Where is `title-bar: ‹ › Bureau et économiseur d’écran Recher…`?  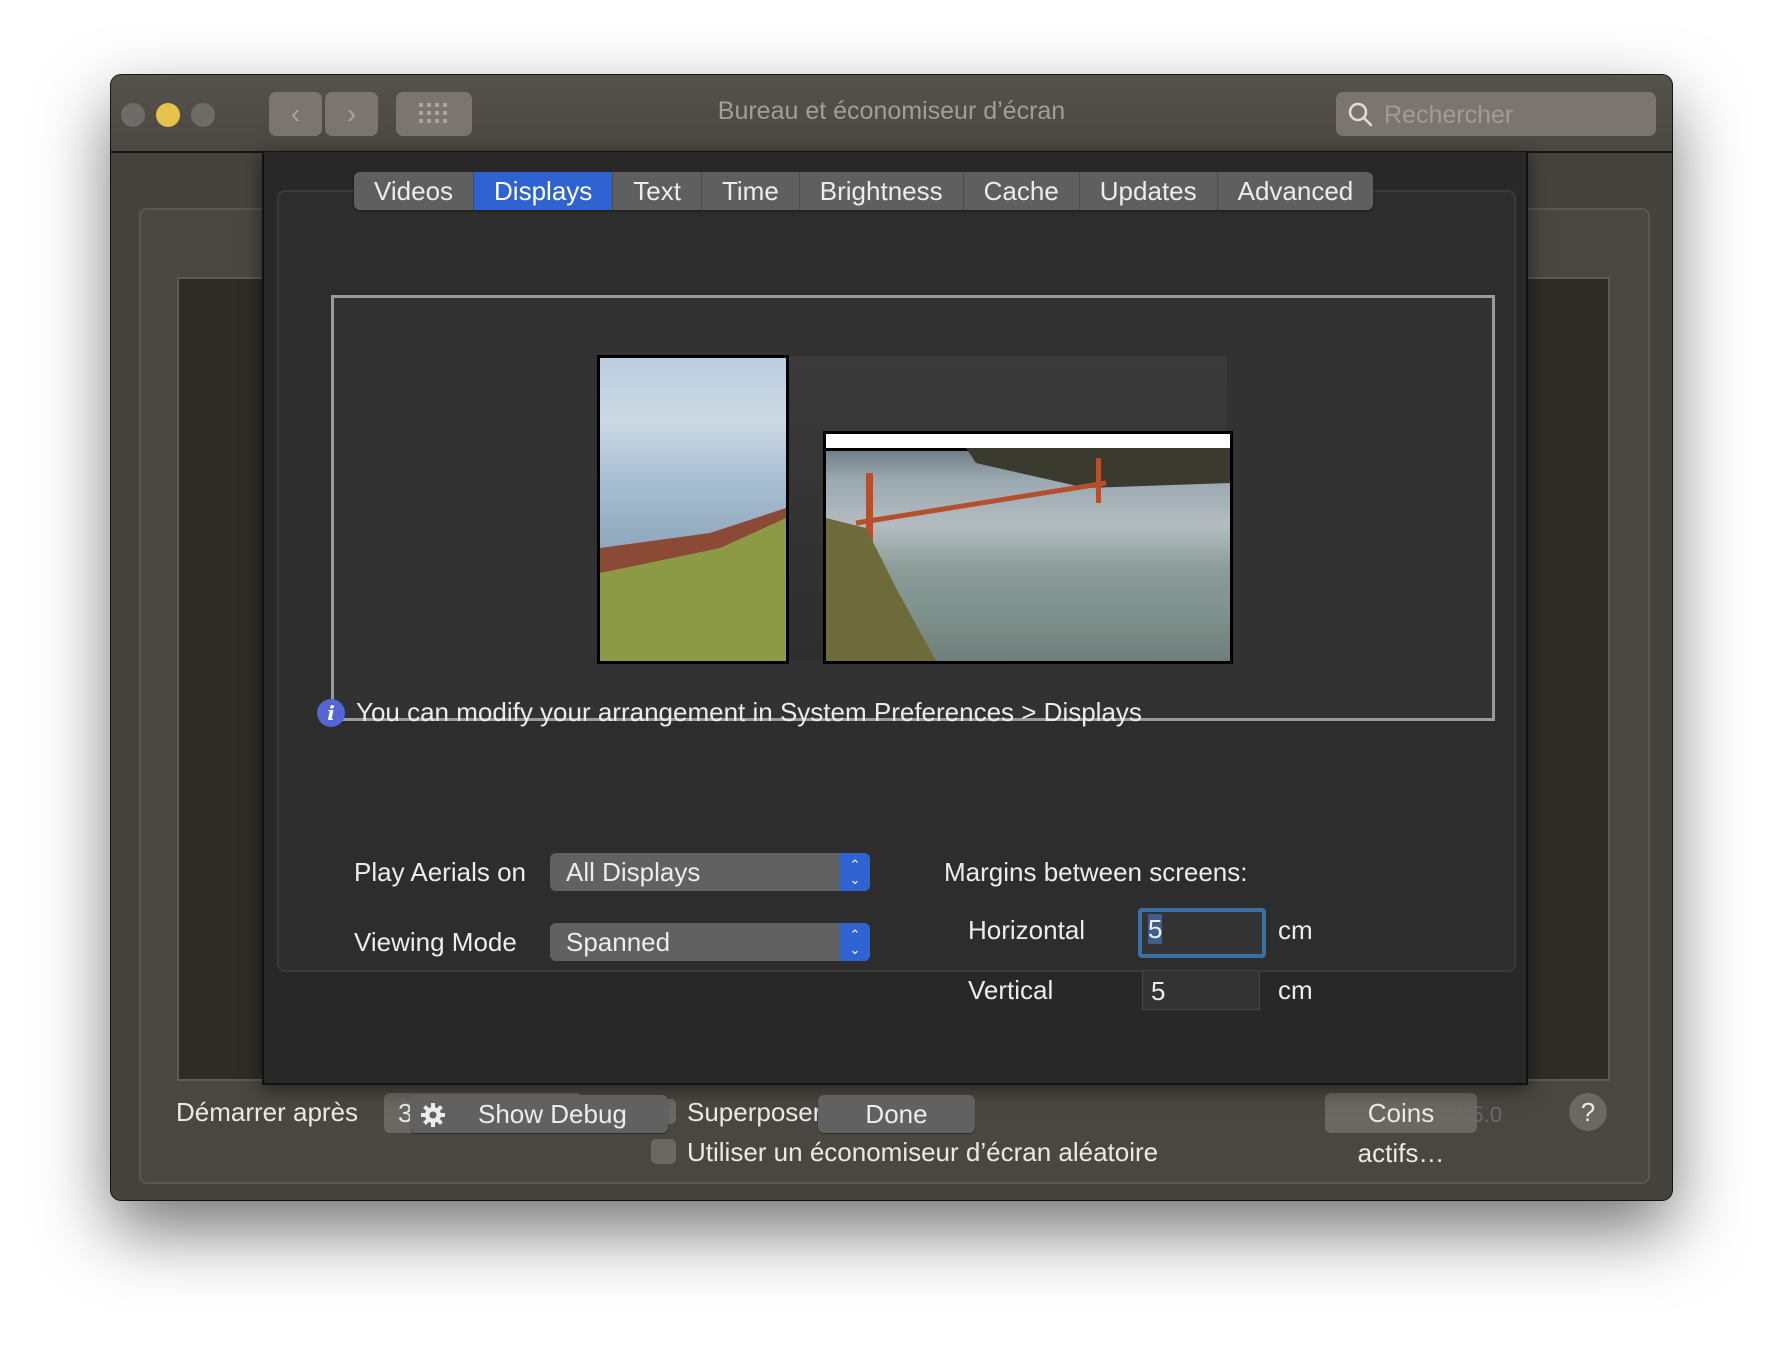 title-bar: ‹ › Bureau et économiseur d’écran Recher… is located at coordinates (891, 114).